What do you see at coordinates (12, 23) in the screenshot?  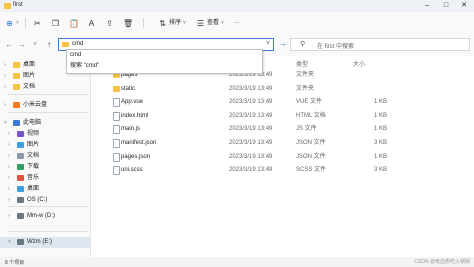 I see `new-button: ⊕ ˅` at bounding box center [12, 23].